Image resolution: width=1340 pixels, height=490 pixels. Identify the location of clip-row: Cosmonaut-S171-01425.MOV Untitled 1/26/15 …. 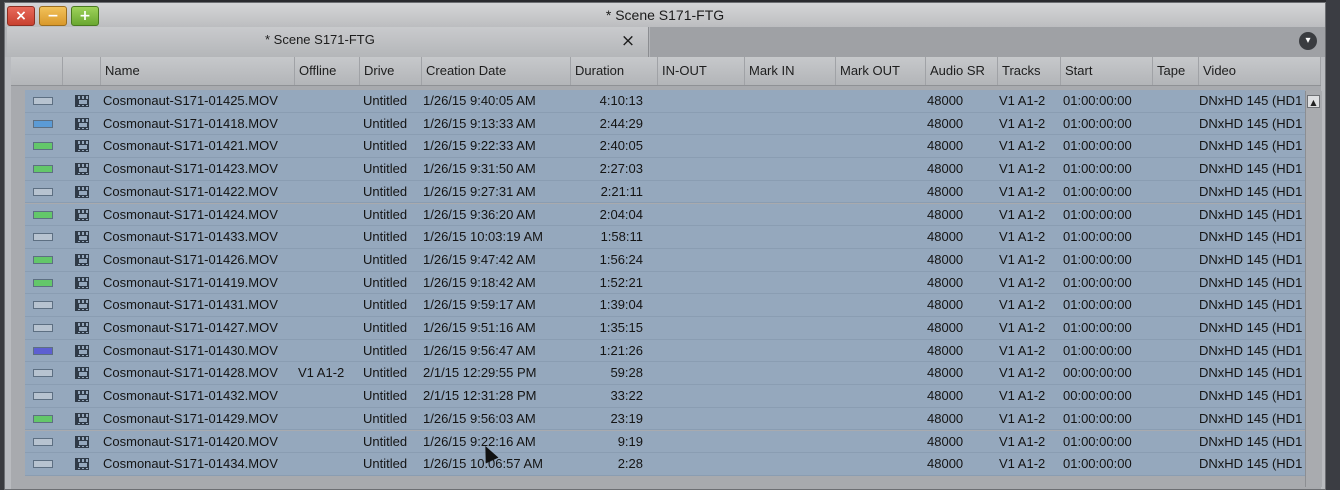
(665, 101).